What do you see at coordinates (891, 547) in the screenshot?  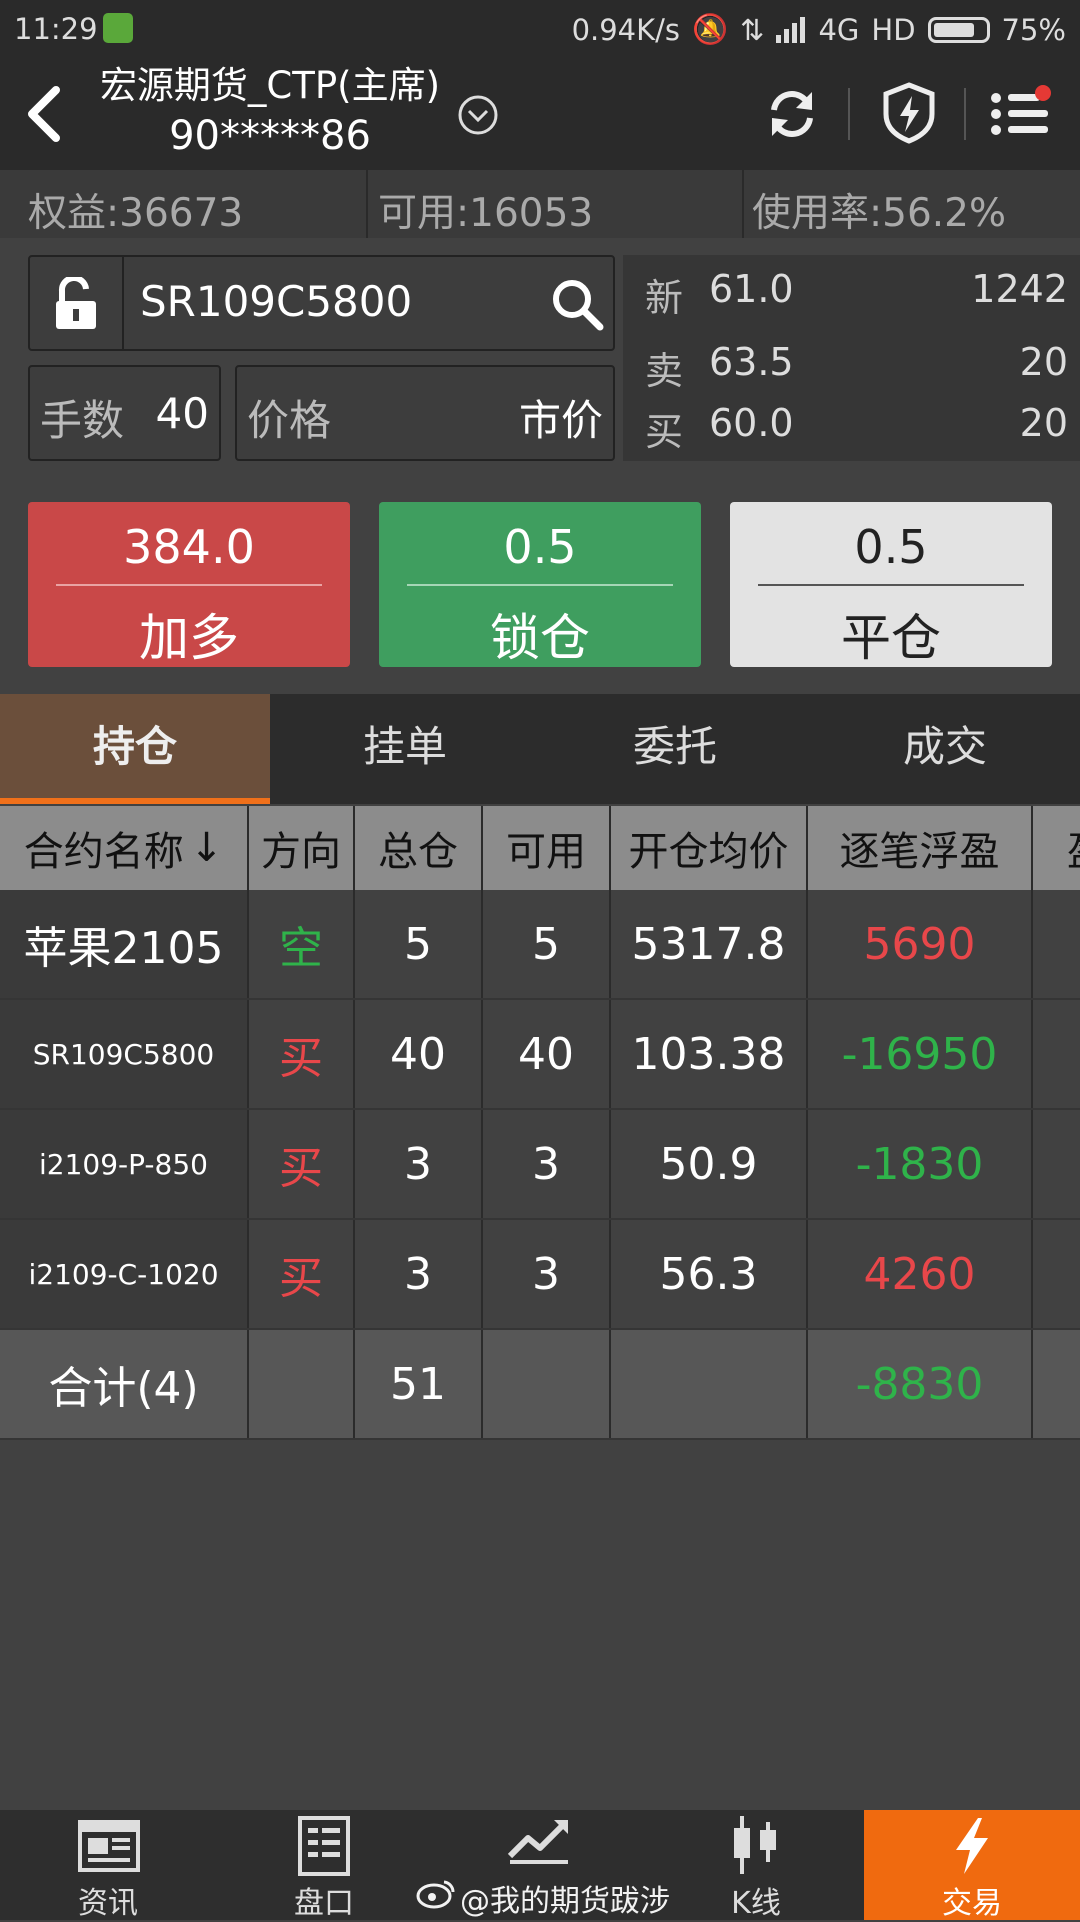 I see `close-price: 0.5` at bounding box center [891, 547].